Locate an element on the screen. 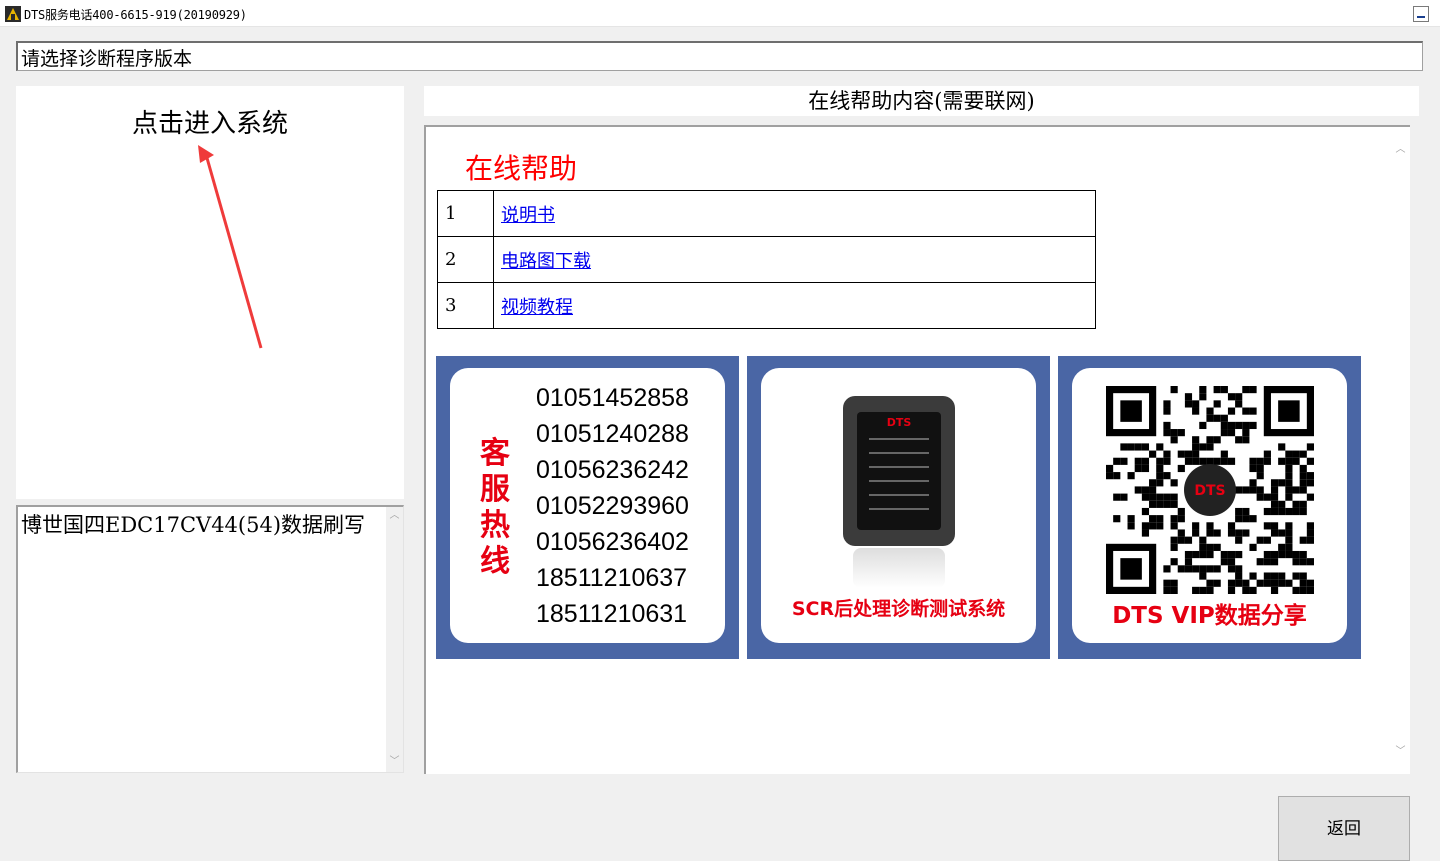 The width and height of the screenshot is (1440, 861). diagnostic-device-image: DTS is located at coordinates (899, 471).